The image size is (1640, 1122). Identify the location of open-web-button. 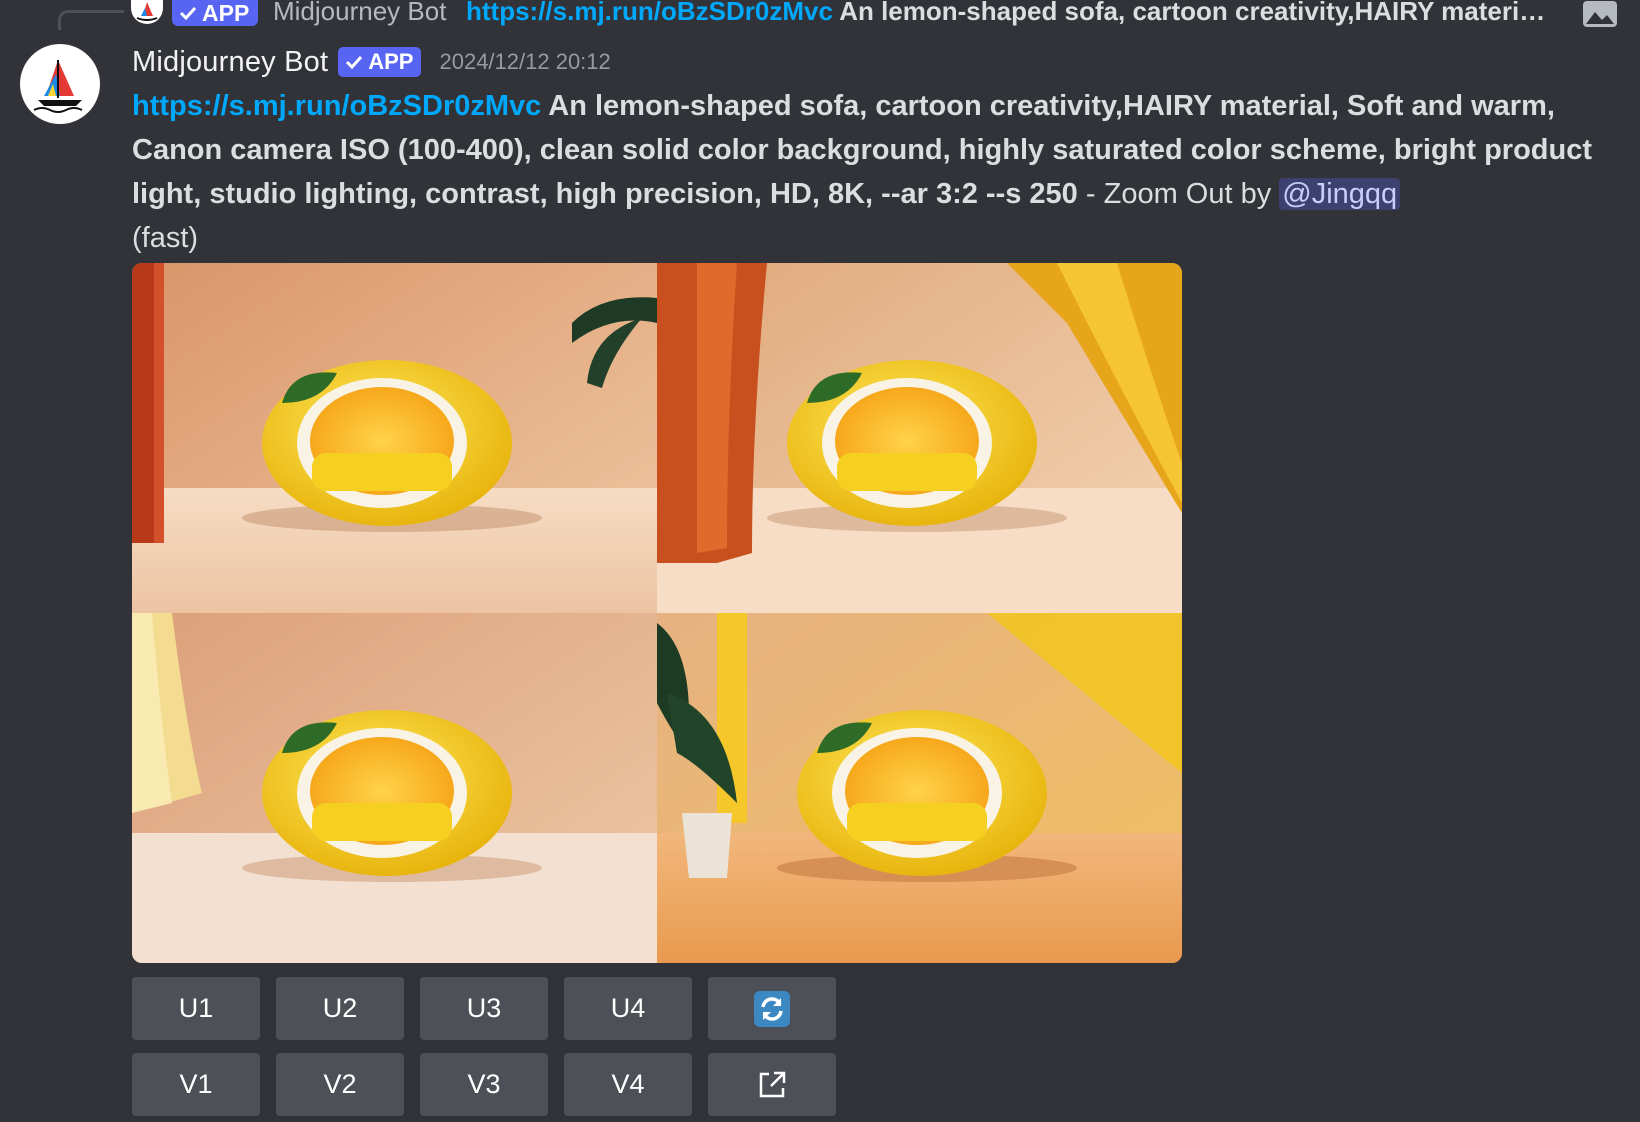
(772, 1084).